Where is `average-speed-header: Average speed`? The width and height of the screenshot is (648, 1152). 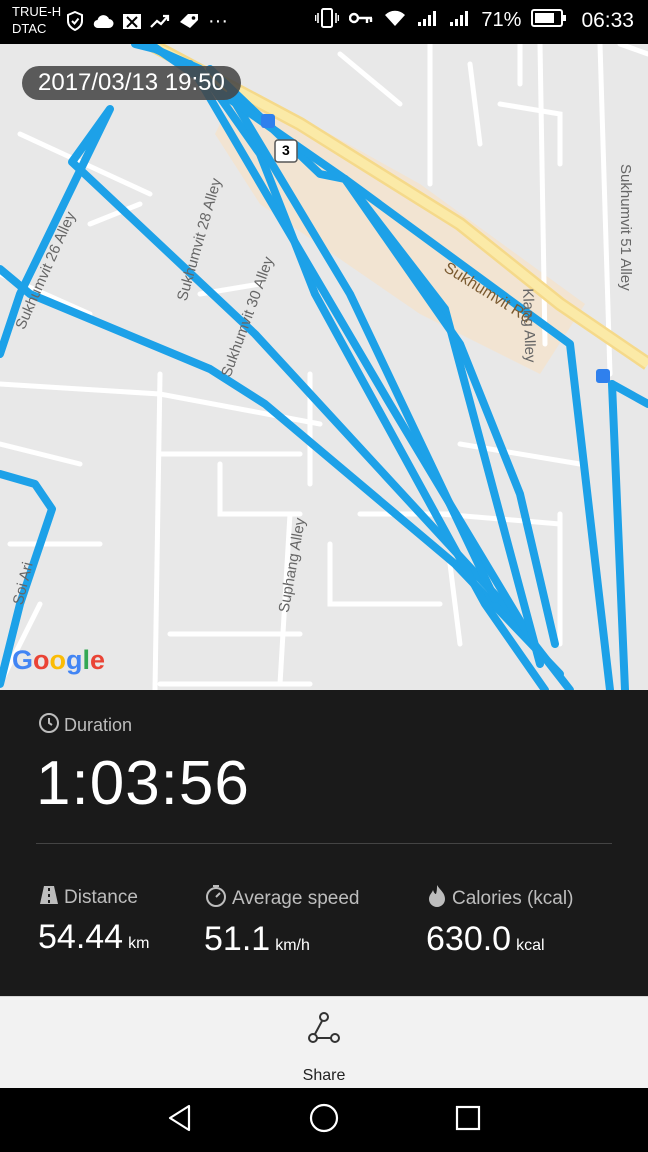 average-speed-header: Average speed is located at coordinates (281, 899).